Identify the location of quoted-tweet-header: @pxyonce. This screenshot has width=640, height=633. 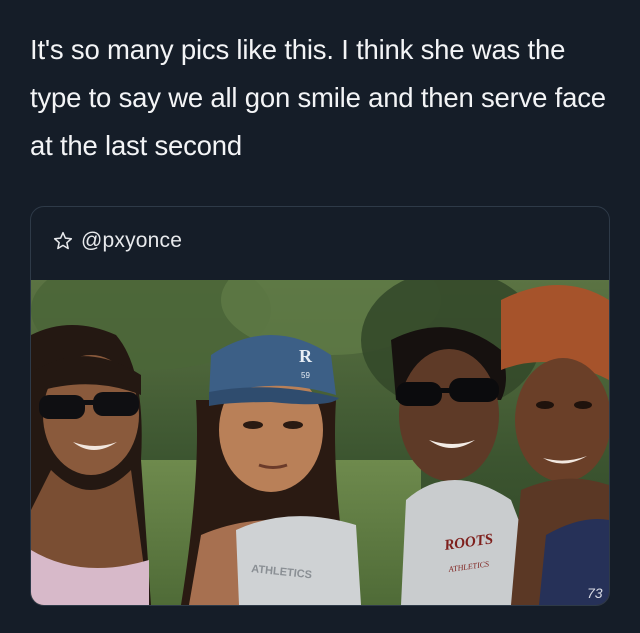
(117, 241).